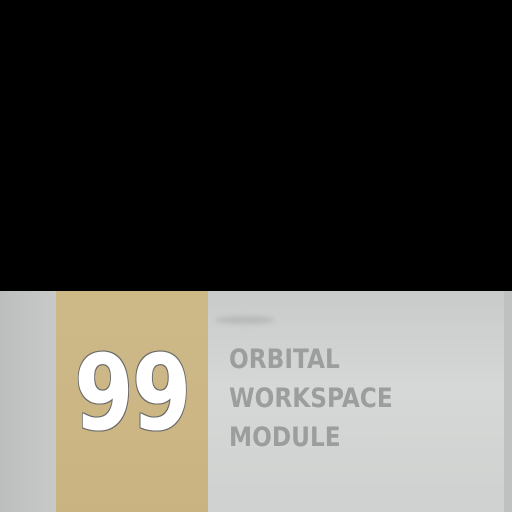 This screenshot has width=512, height=512. What do you see at coordinates (28, 401) in the screenshot?
I see `panel-left-edge` at bounding box center [28, 401].